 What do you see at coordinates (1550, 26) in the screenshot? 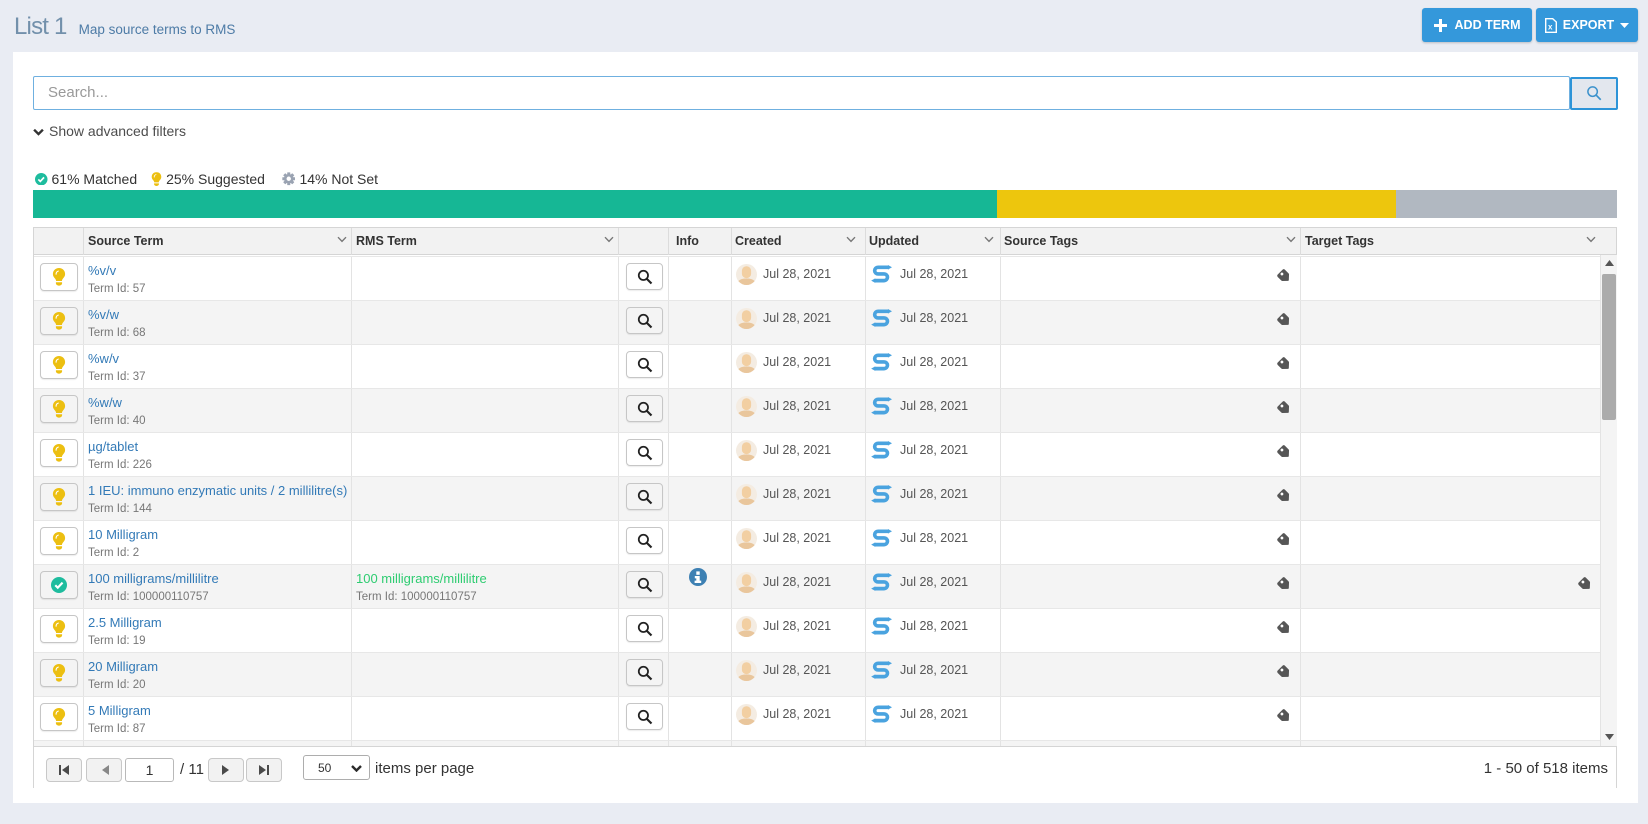
I see `svg-text: x` at bounding box center [1550, 26].